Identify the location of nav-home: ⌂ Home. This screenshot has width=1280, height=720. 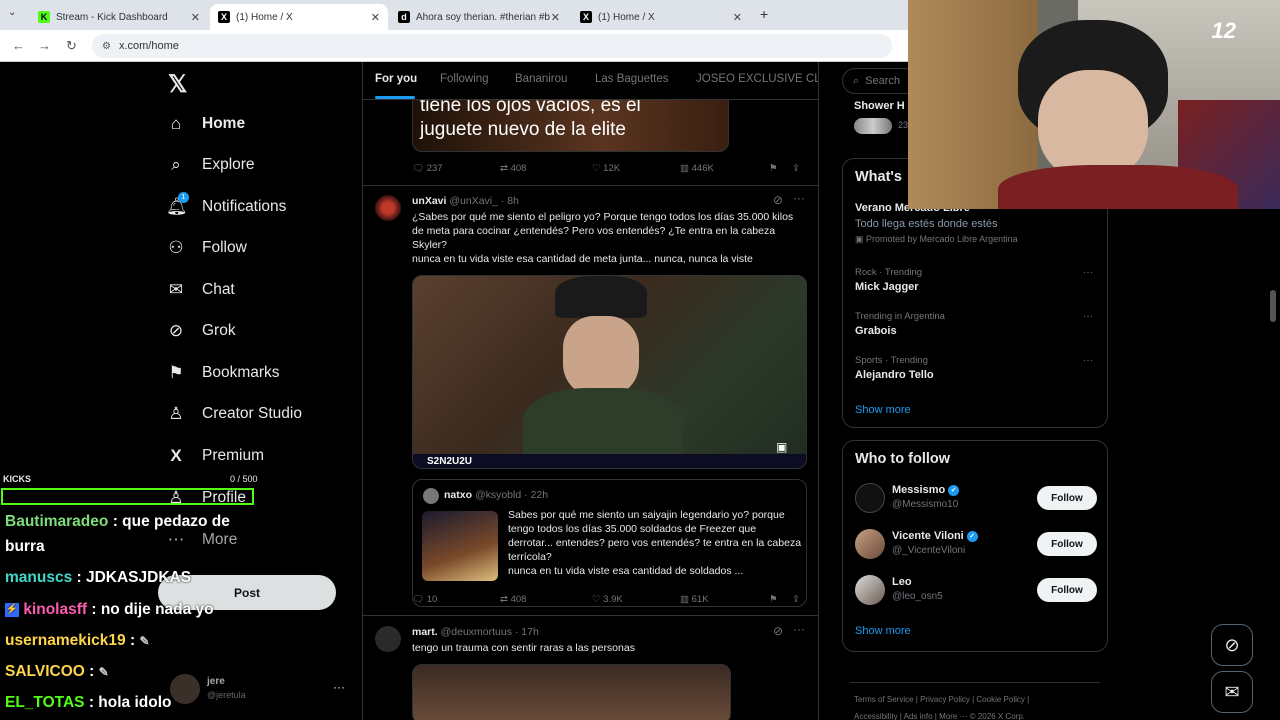
(205, 124).